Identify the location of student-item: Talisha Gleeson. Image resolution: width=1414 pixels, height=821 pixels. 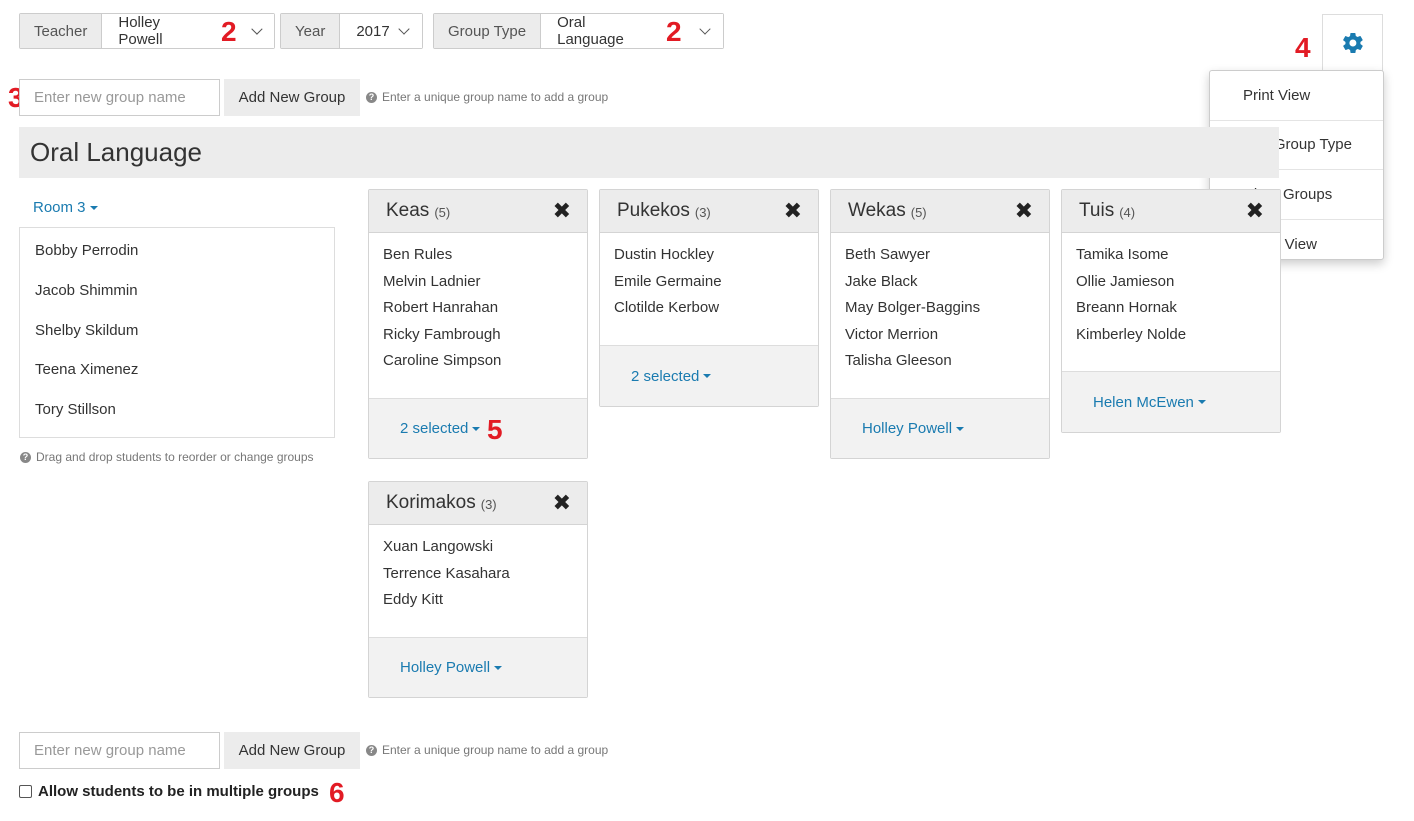
(947, 365).